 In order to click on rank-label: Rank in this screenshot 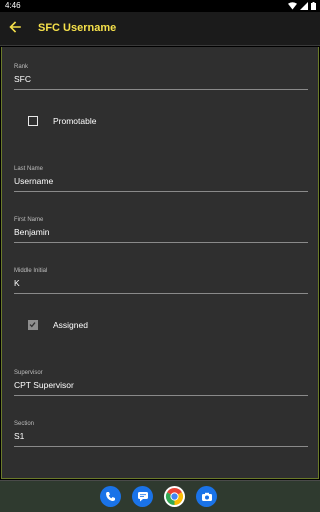, I will do `click(21, 67)`.